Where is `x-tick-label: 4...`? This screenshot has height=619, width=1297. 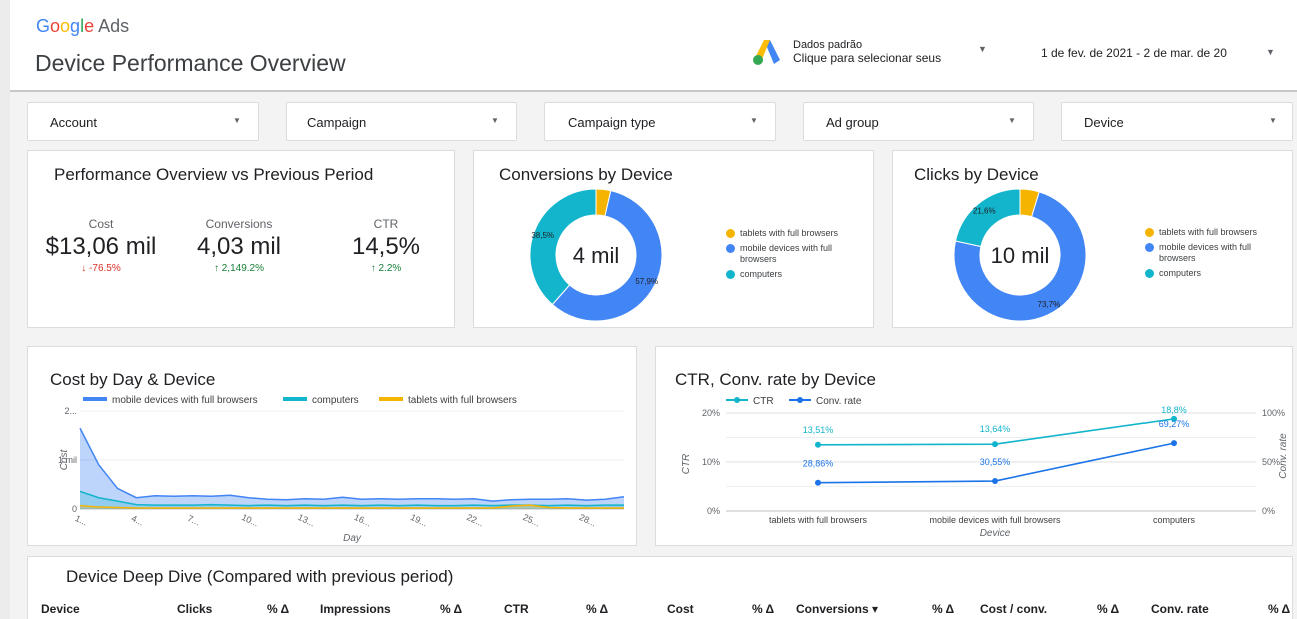 x-tick-label: 4... is located at coordinates (138, 520).